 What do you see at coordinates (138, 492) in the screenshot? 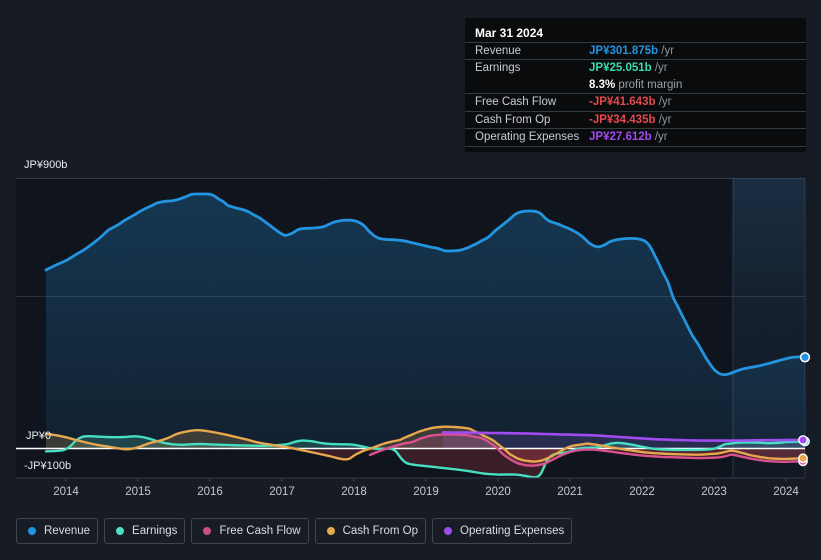
I see `svg-text: 2015` at bounding box center [138, 492].